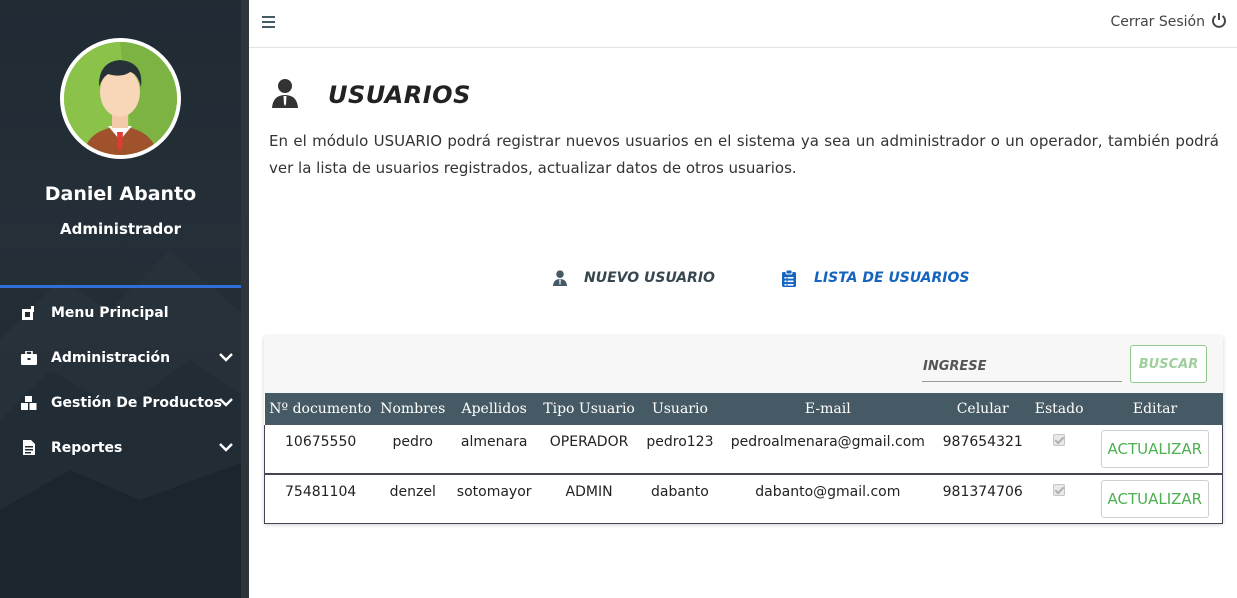 The width and height of the screenshot is (1237, 598). What do you see at coordinates (29, 403) in the screenshot?
I see `boxes-icon` at bounding box center [29, 403].